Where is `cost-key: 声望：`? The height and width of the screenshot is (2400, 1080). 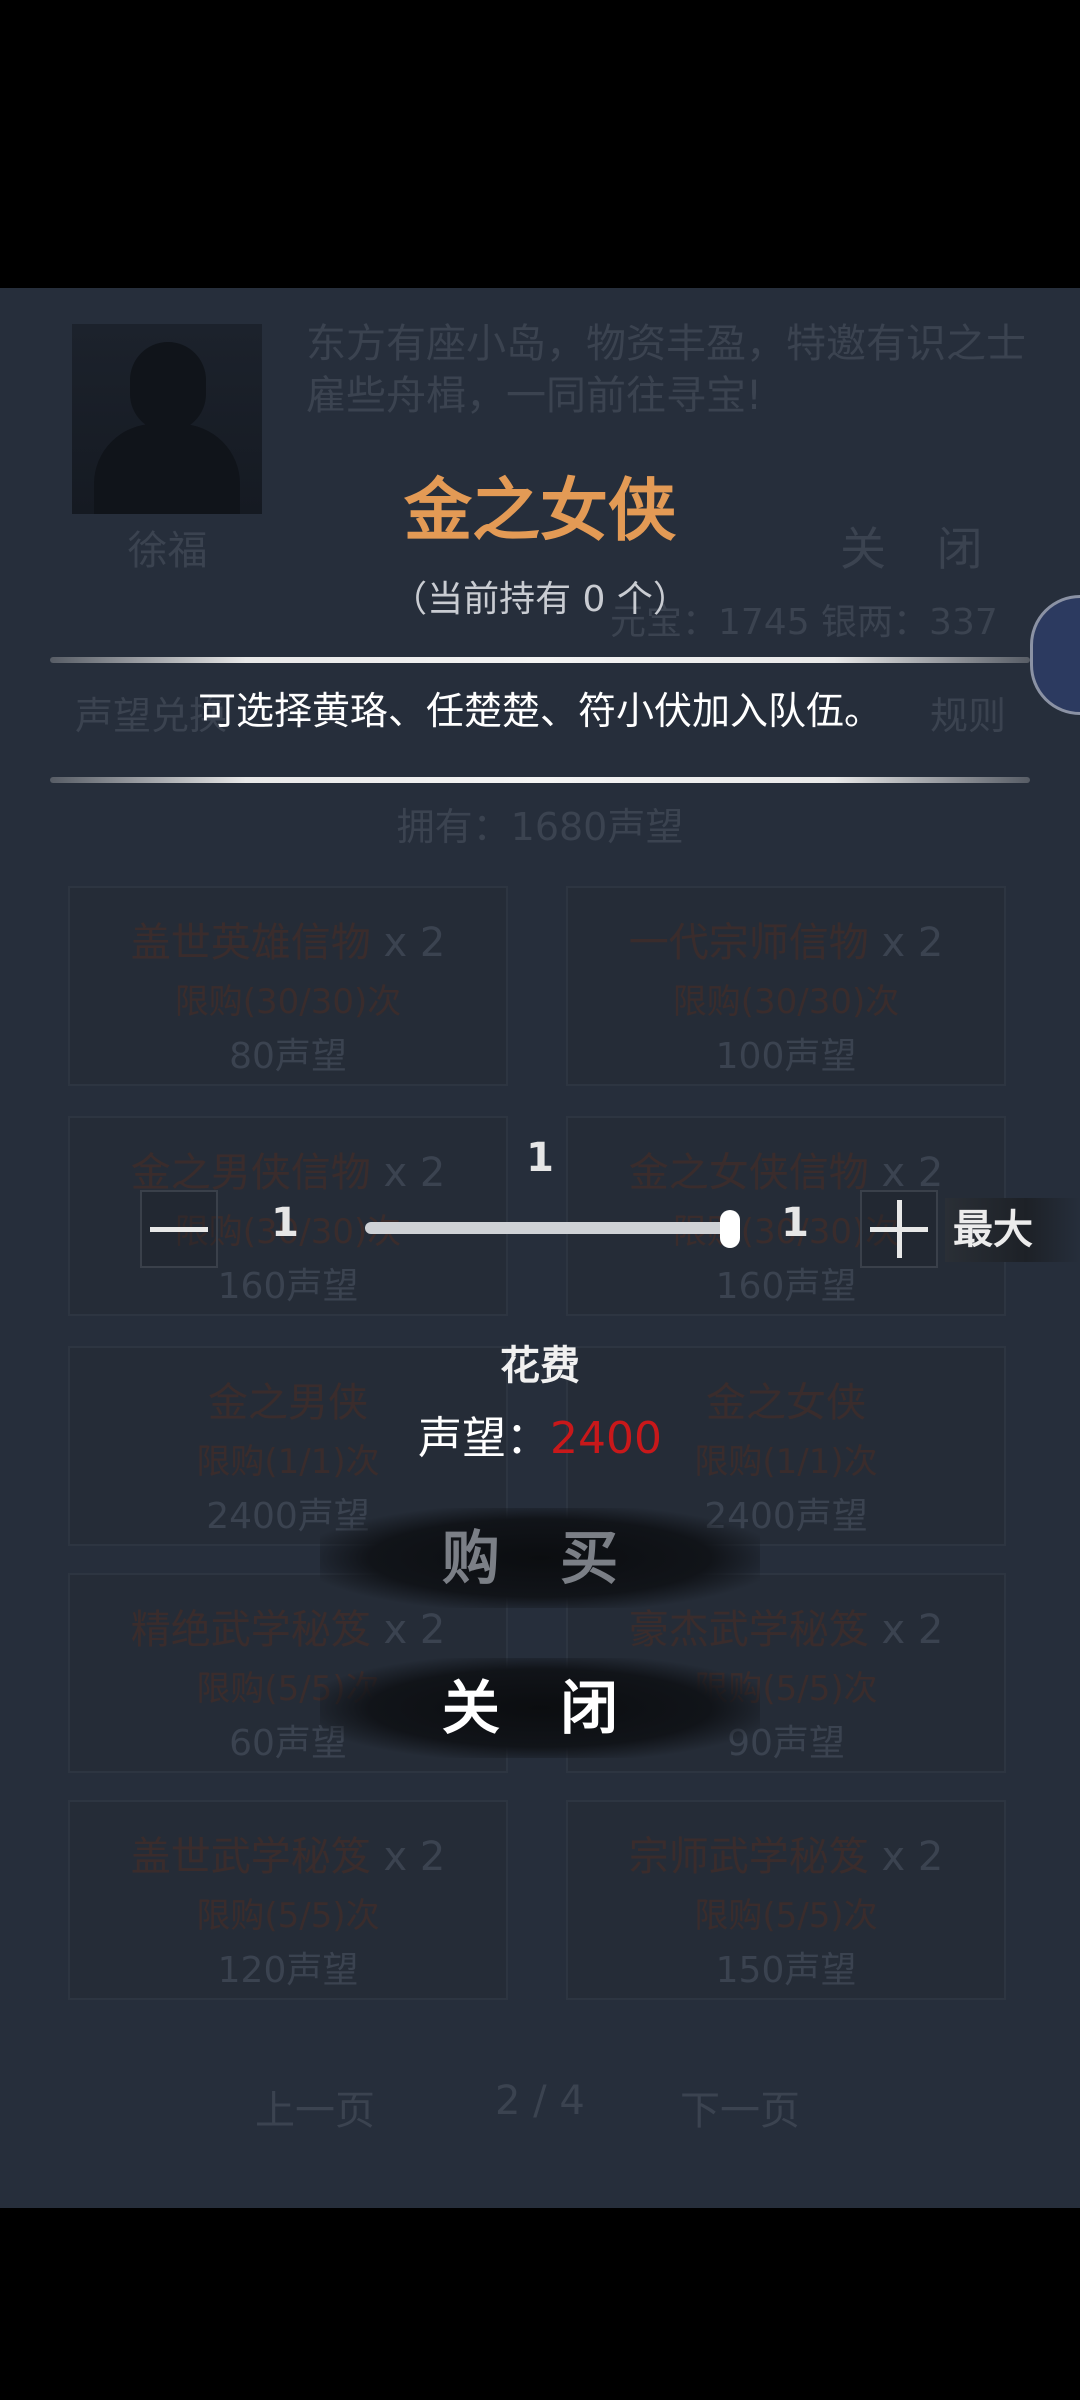
cost-key: 声望： is located at coordinates (484, 1438).